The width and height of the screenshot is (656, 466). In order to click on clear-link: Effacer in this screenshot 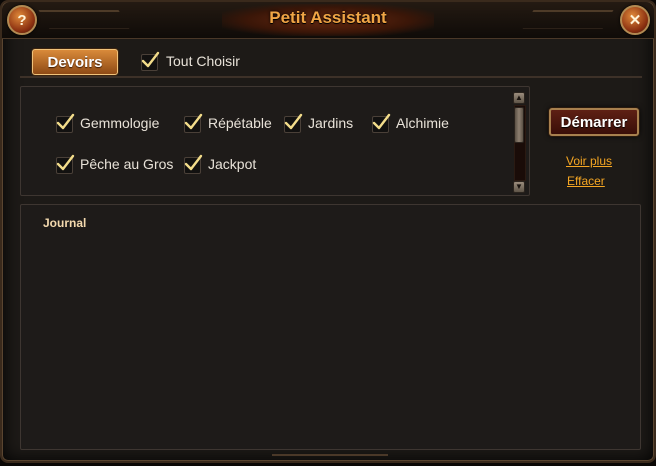, I will do `click(586, 181)`.